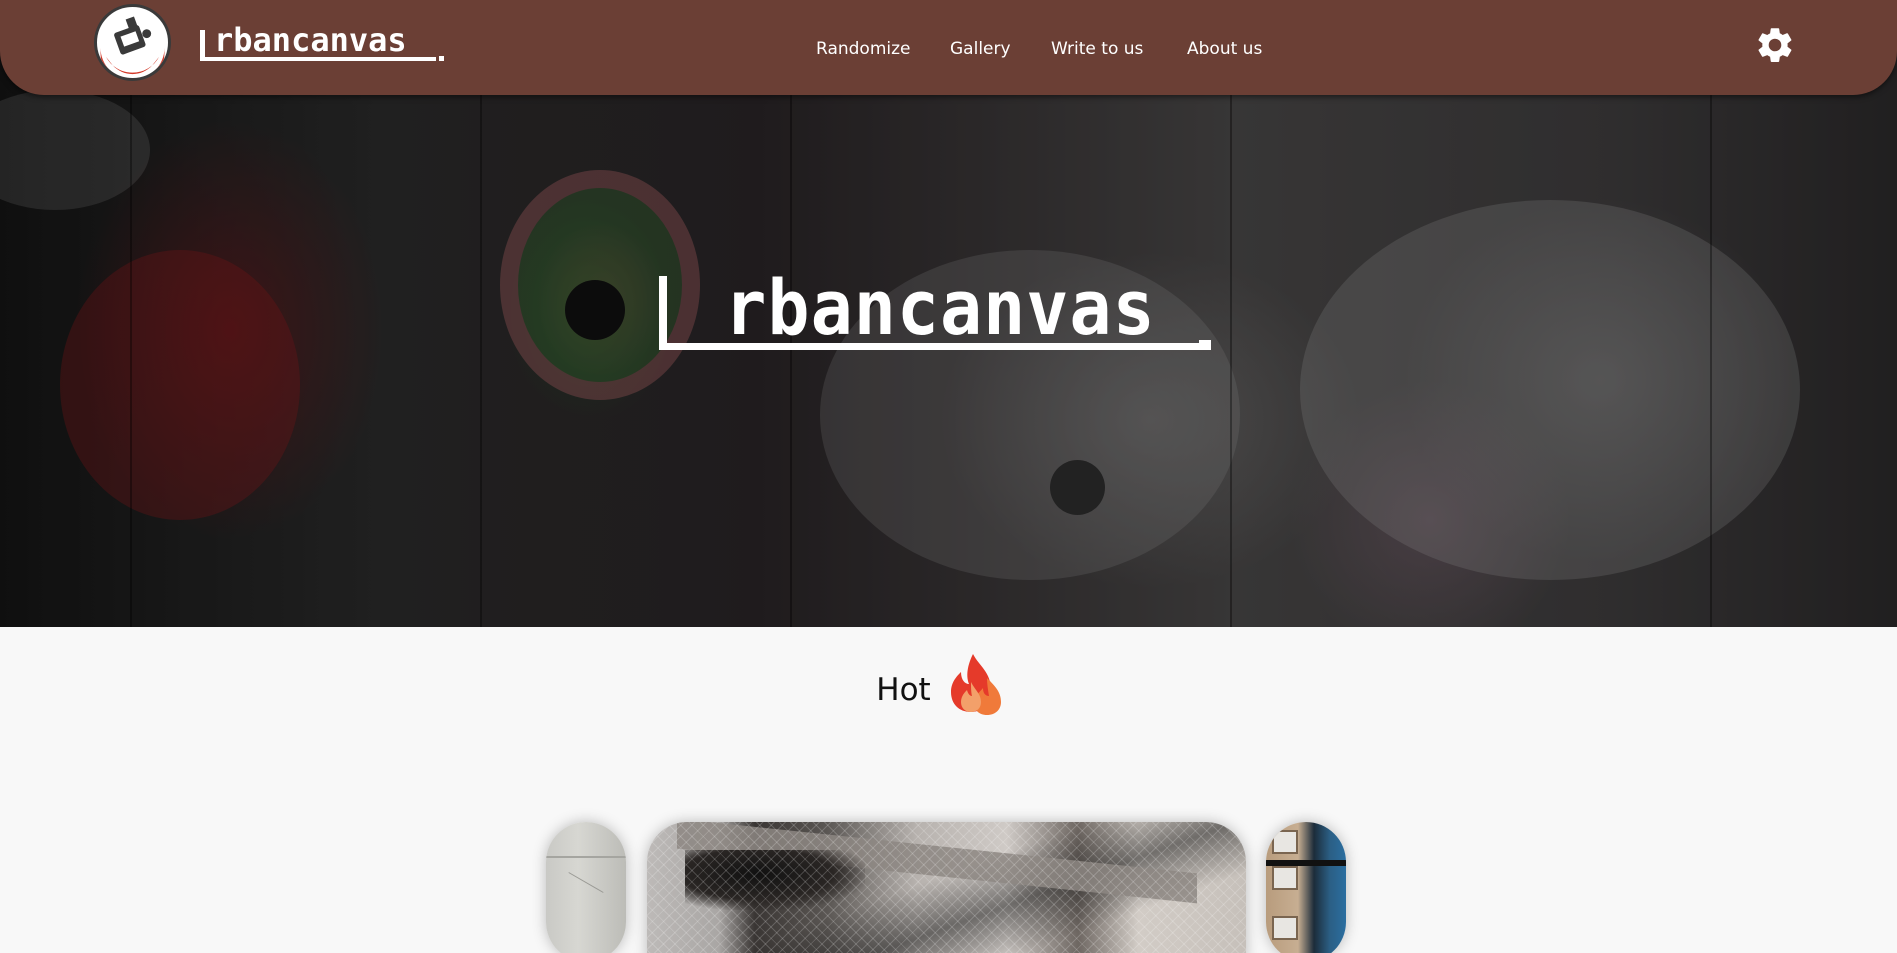 Image resolution: width=1897 pixels, height=953 pixels. I want to click on hot-section: Hot, so click(948, 687).